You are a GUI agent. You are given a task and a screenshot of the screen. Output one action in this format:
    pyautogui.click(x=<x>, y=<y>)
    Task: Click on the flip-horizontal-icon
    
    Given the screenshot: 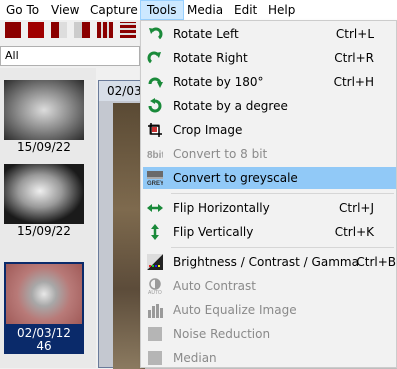 What is the action you would take?
    pyautogui.click(x=155, y=208)
    